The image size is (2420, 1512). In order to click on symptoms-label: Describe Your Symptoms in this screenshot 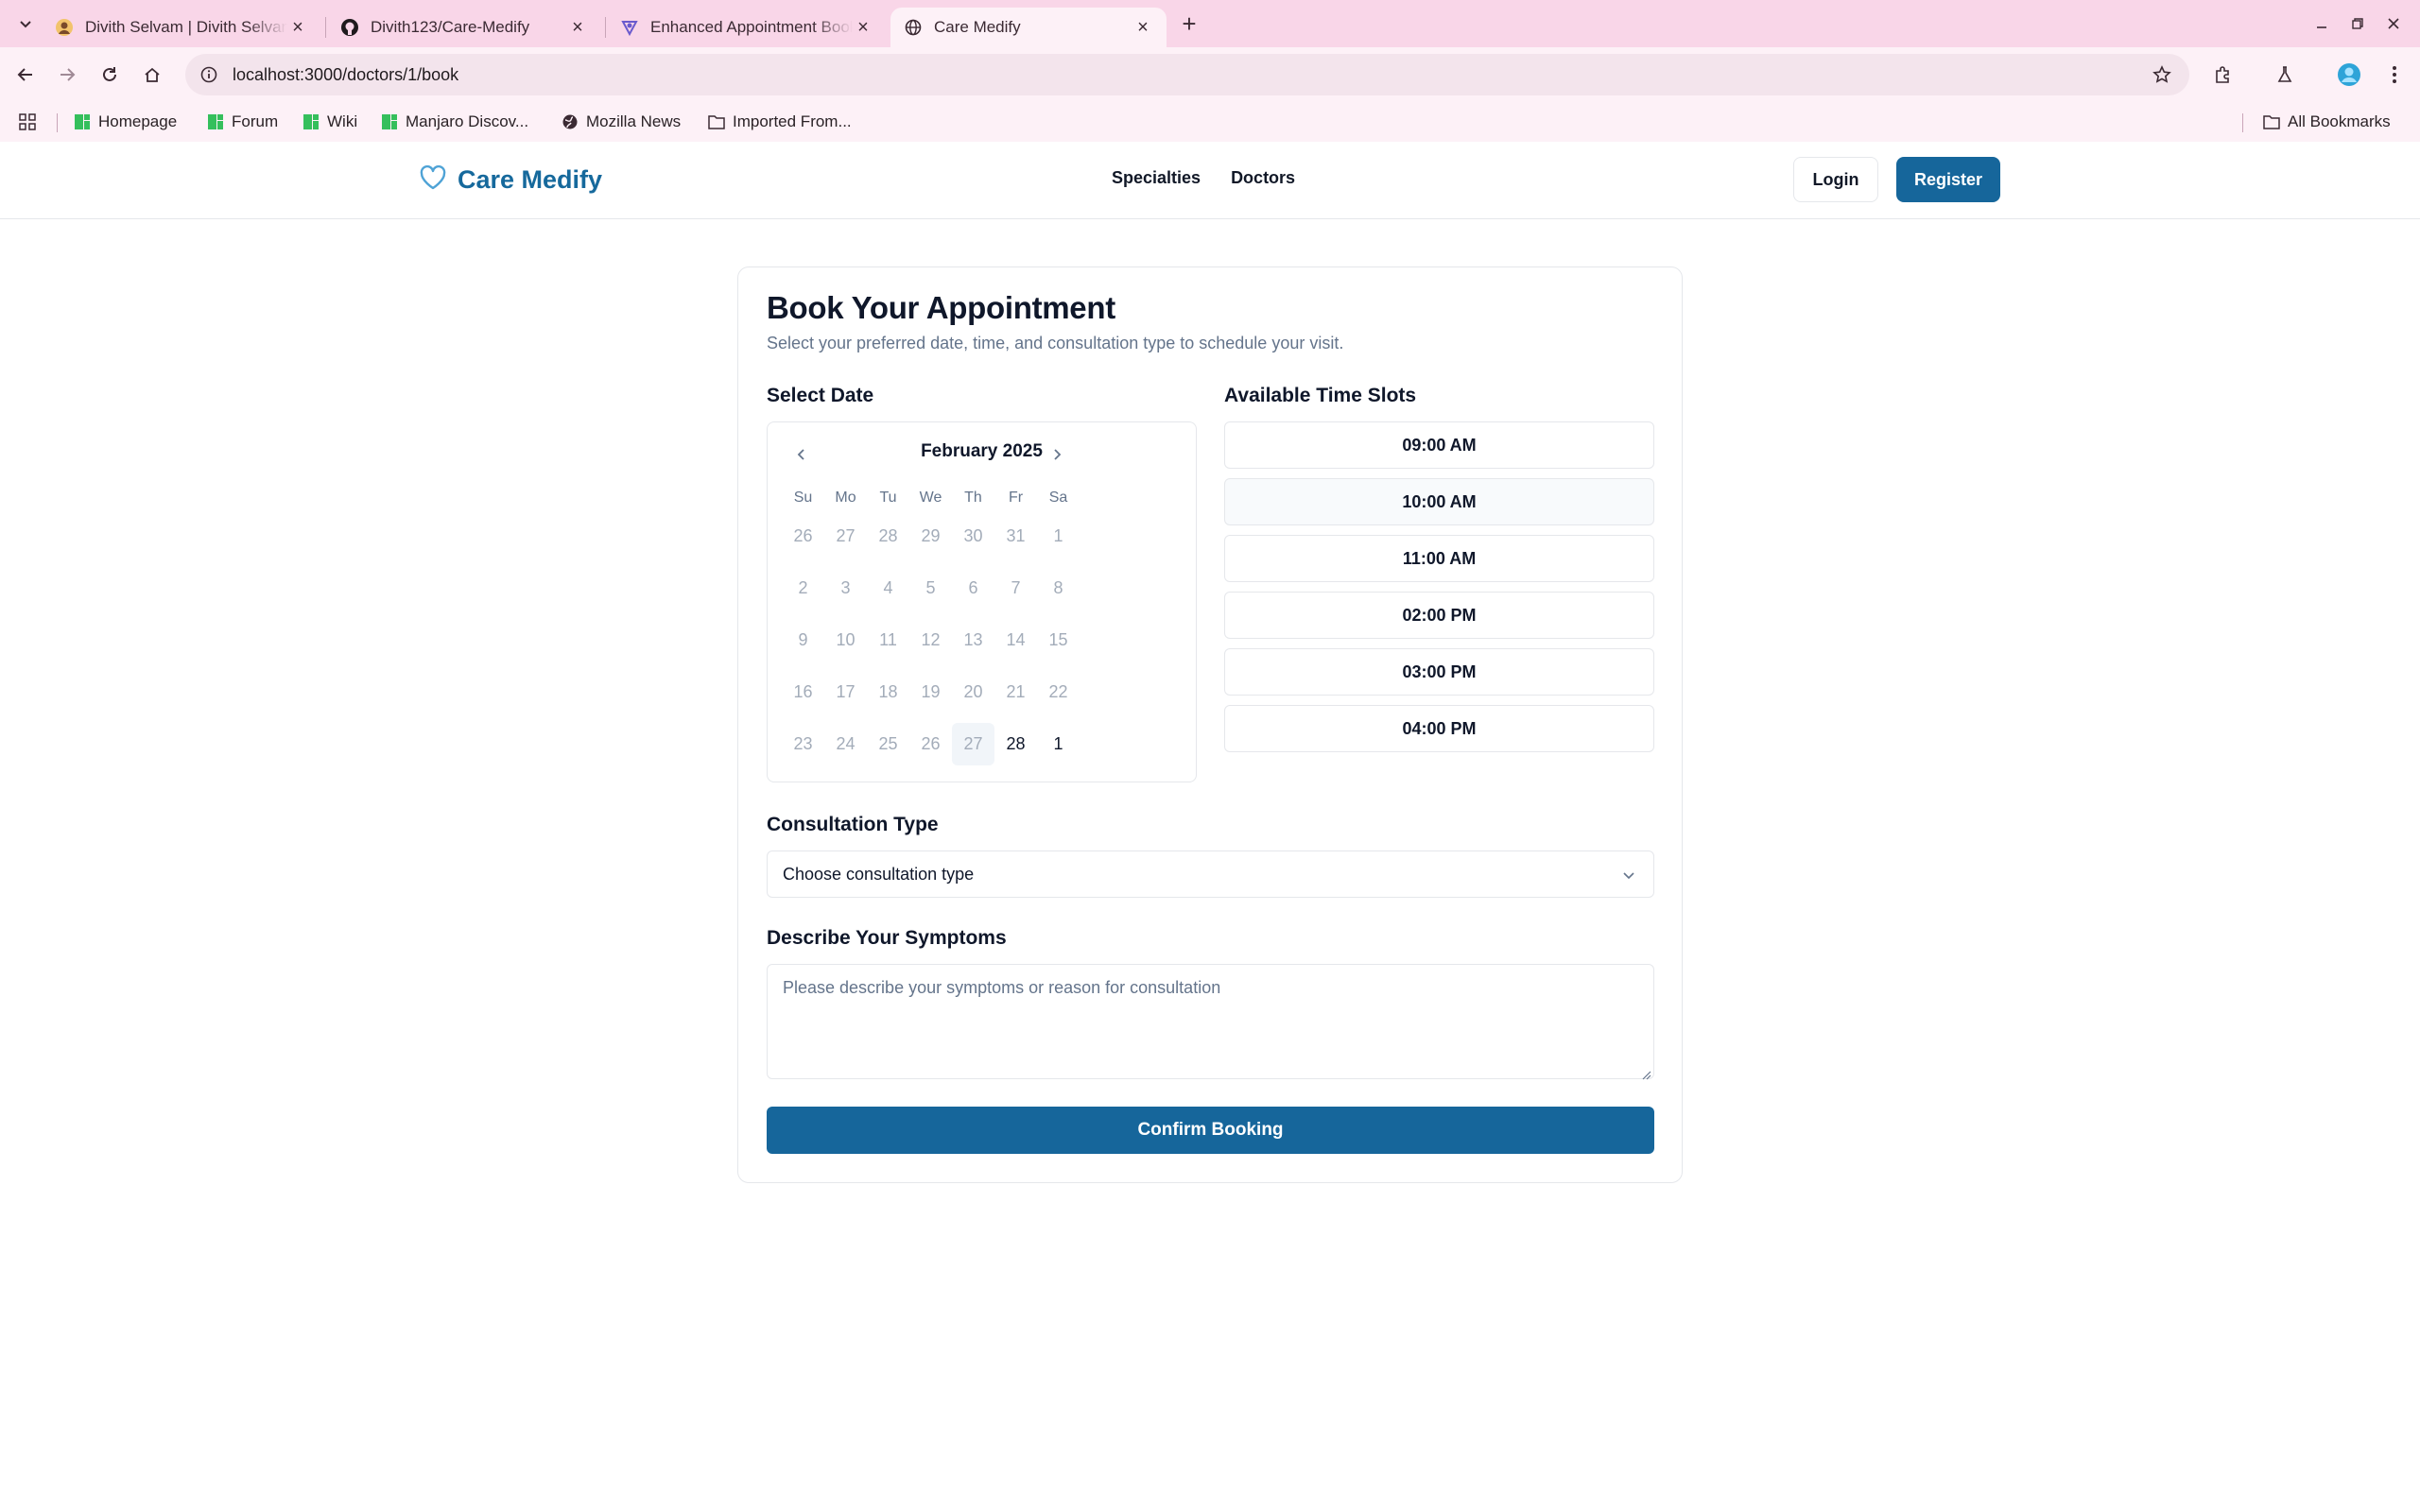, I will do `click(887, 938)`.